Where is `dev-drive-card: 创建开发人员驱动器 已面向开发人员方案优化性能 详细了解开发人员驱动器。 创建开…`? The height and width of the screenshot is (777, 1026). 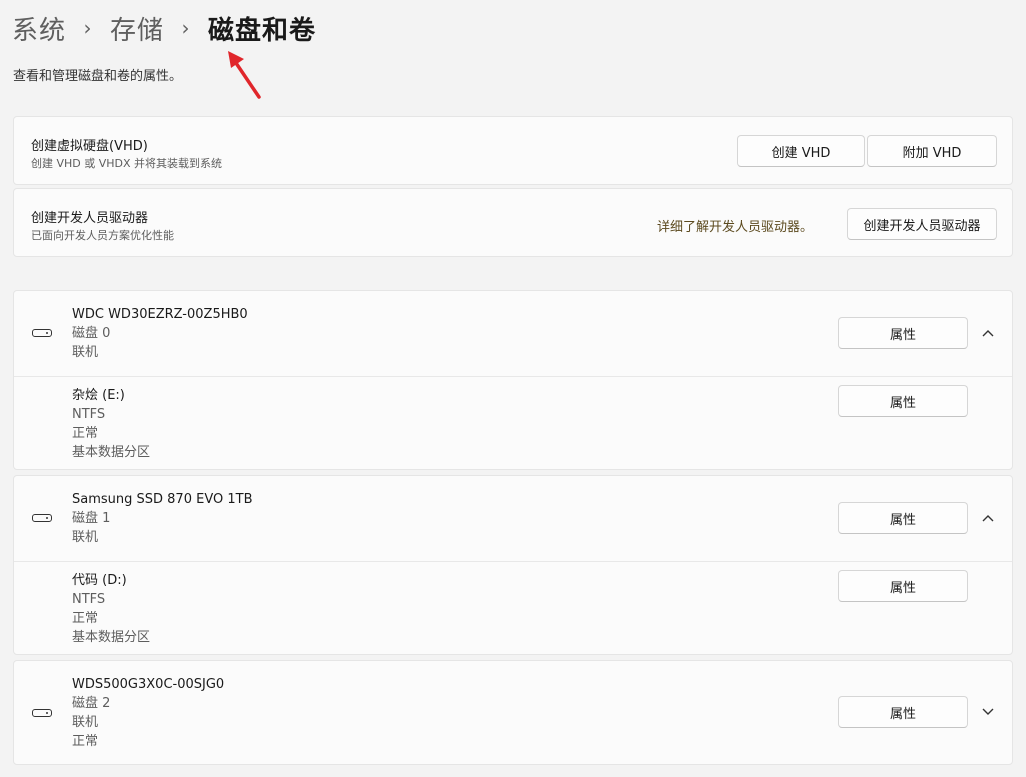 dev-drive-card: 创建开发人员驱动器 已面向开发人员方案优化性能 详细了解开发人员驱动器。 创建开… is located at coordinates (513, 222).